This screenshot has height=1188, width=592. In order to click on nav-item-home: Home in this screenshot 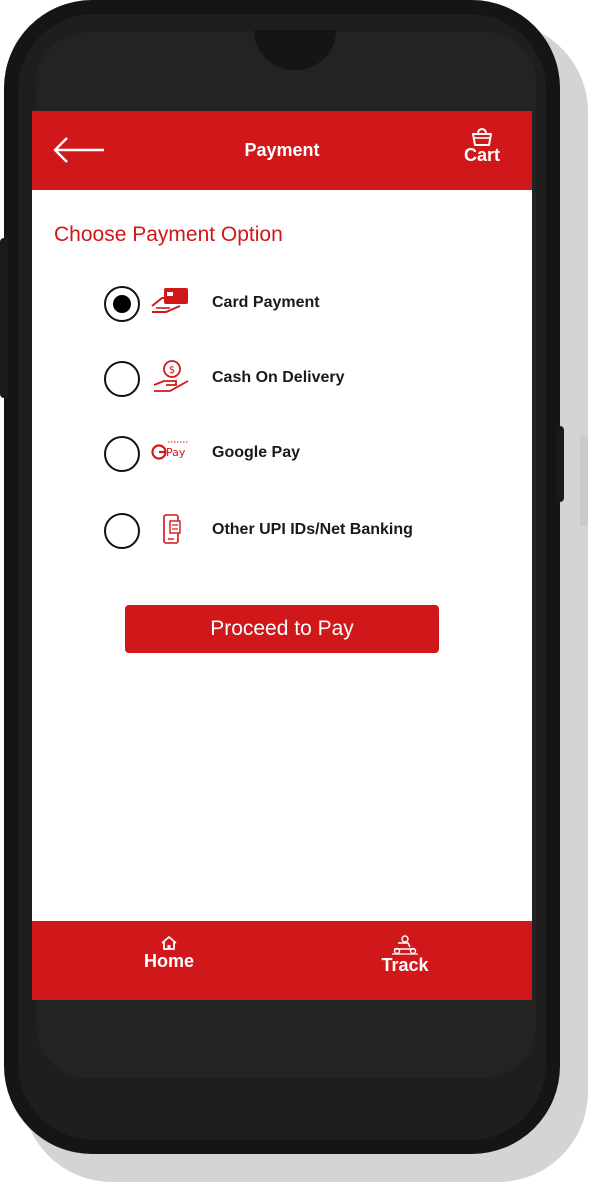, I will do `click(169, 953)`.